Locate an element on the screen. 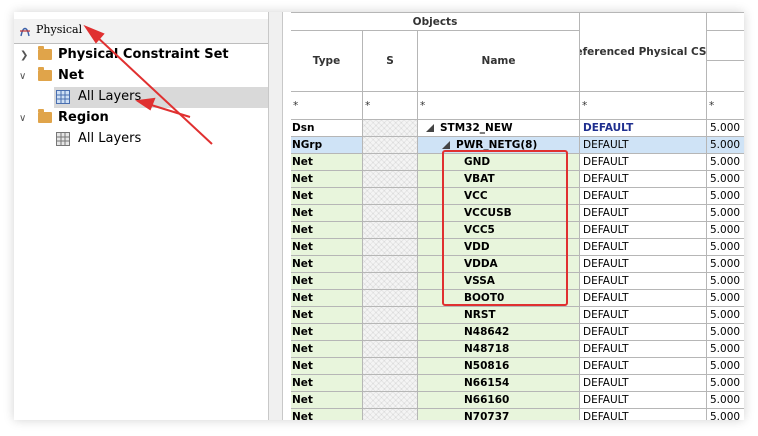 The image size is (758, 436). arrow-head is located at coordinates (145, 104).